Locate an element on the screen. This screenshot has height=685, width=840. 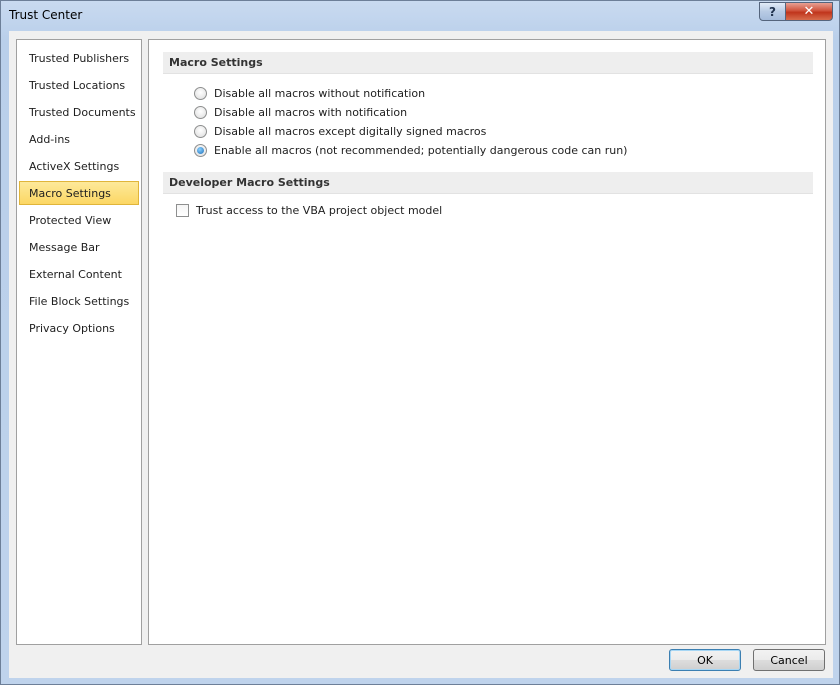
help-button: ? is located at coordinates (772, 11).